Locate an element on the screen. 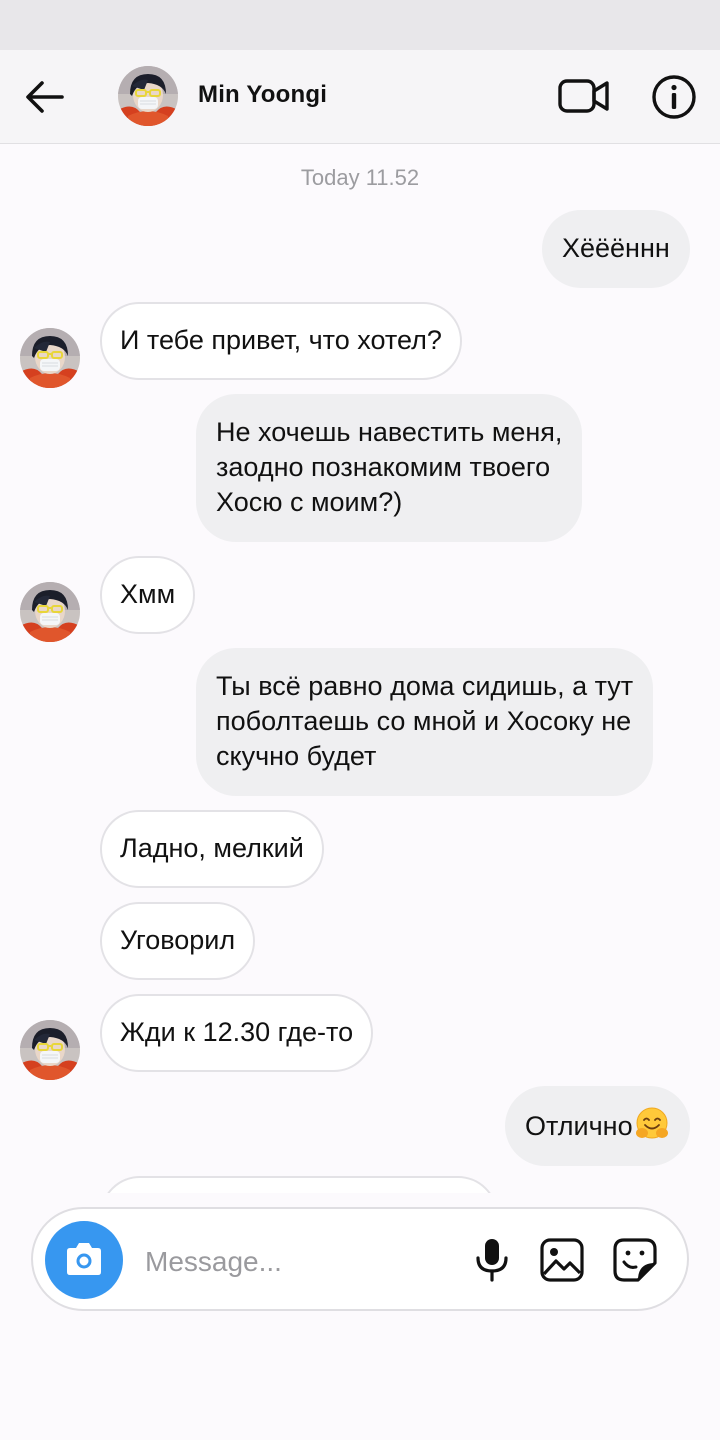  incoming-message: И тебе привет, что хотел? is located at coordinates (281, 341).